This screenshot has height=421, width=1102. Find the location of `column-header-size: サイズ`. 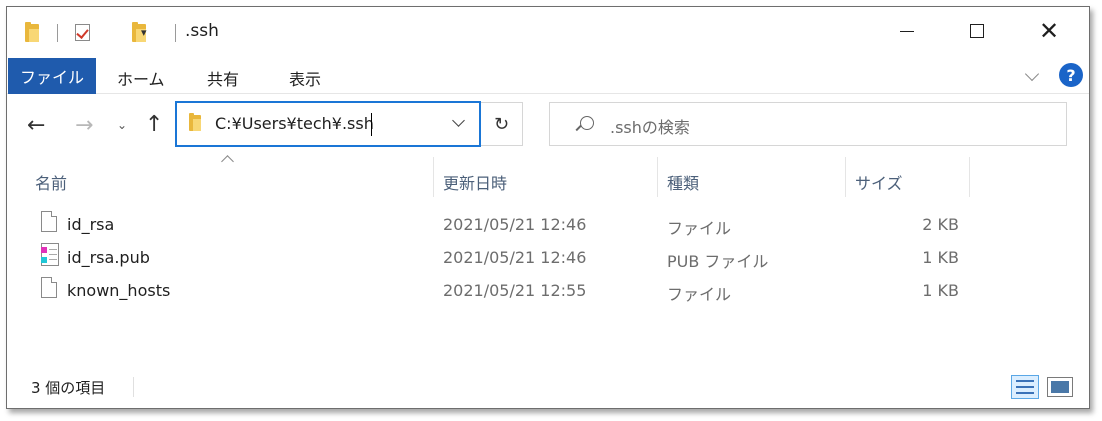

column-header-size: サイズ is located at coordinates (879, 182).